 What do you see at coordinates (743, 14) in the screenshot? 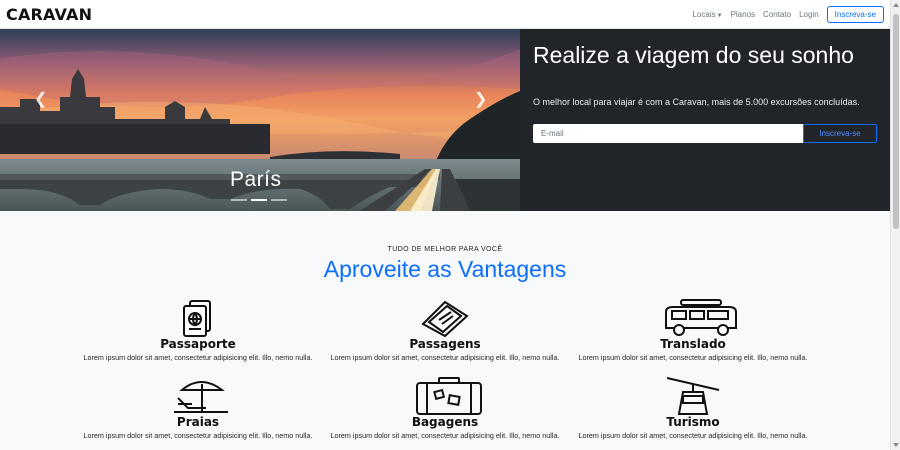
I see `nav-link-planos: Planos` at bounding box center [743, 14].